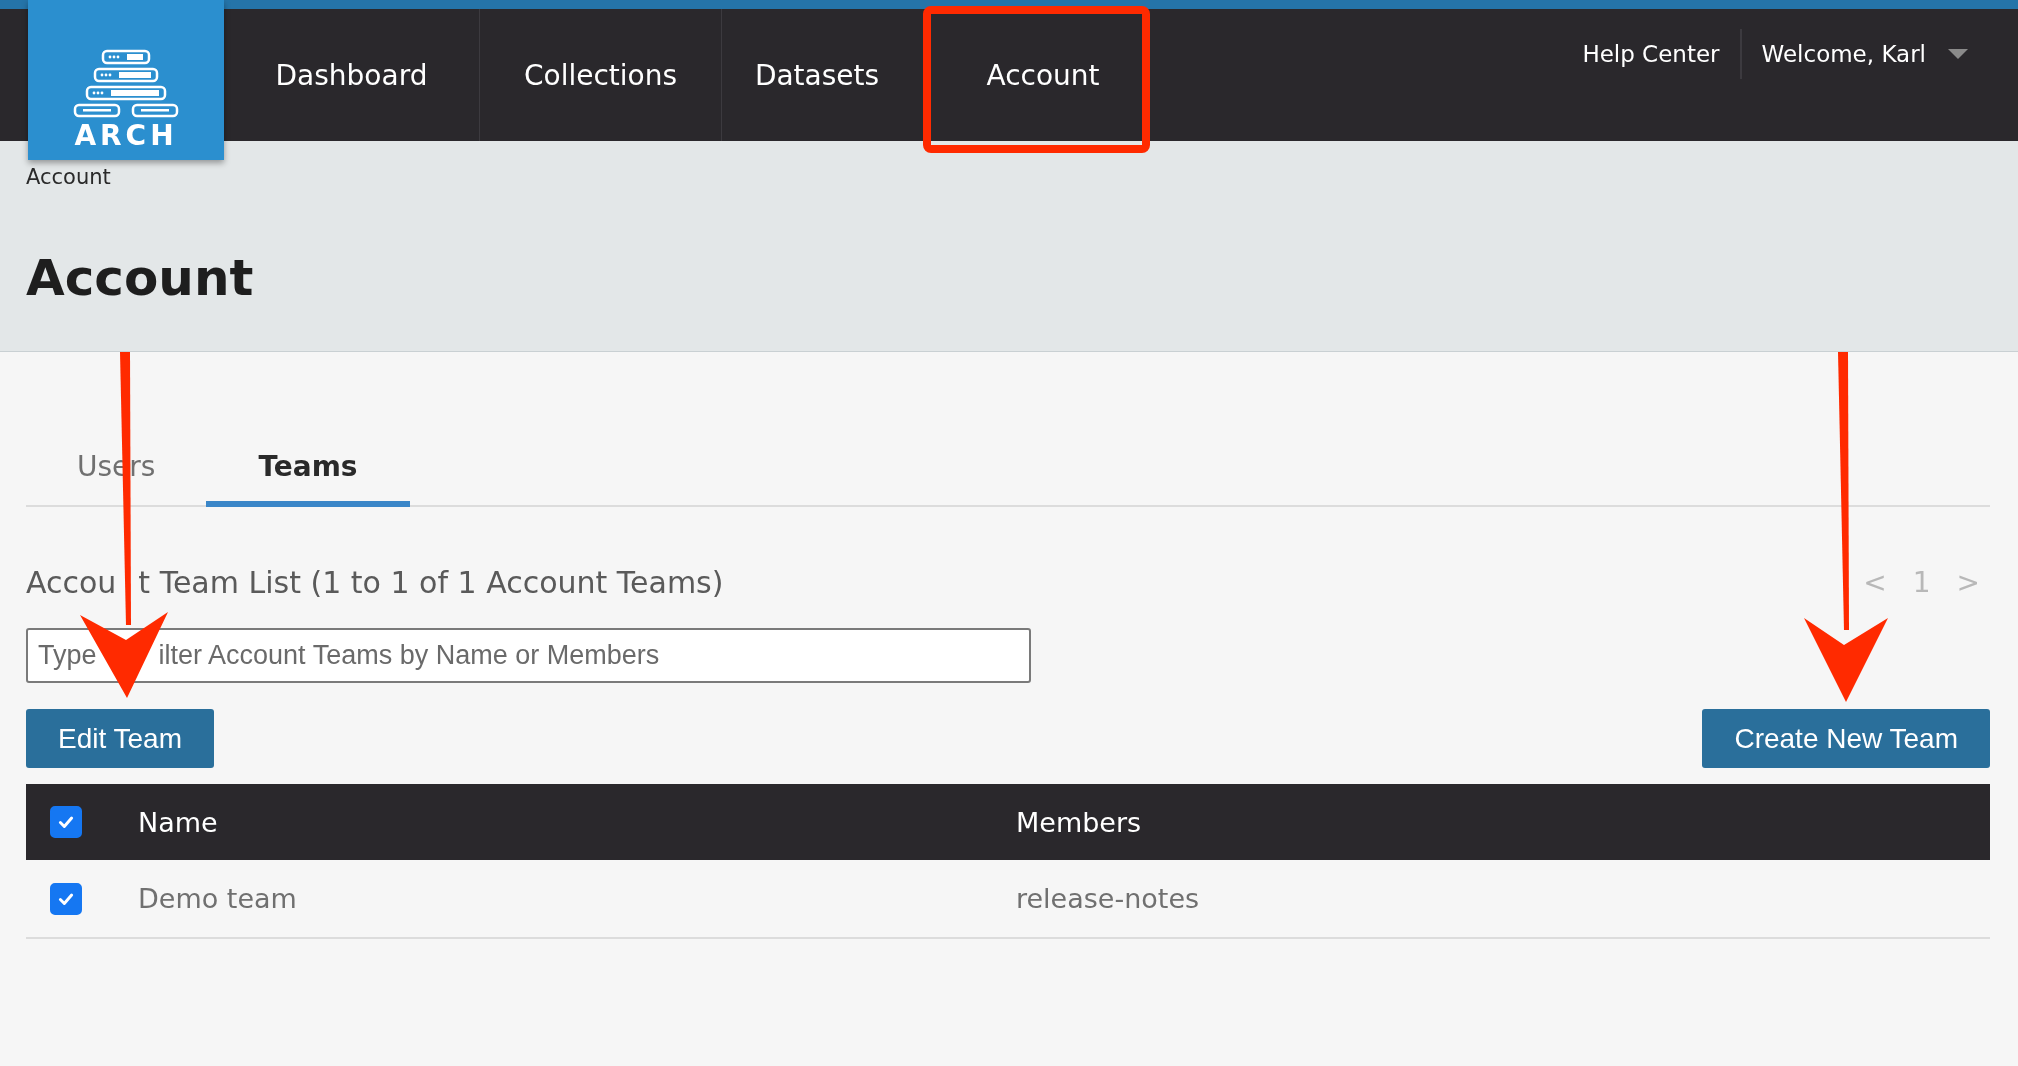 Image resolution: width=2018 pixels, height=1066 pixels. I want to click on logo-panel: ARCH, so click(126, 80).